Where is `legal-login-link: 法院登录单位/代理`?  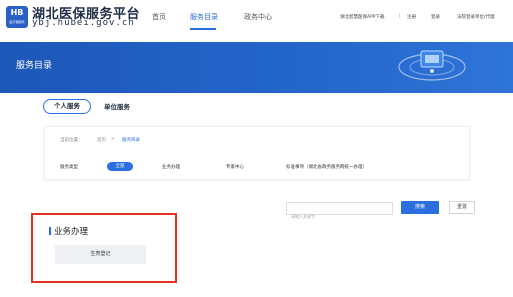 legal-login-link: 法院登录单位/代理 is located at coordinates (476, 17).